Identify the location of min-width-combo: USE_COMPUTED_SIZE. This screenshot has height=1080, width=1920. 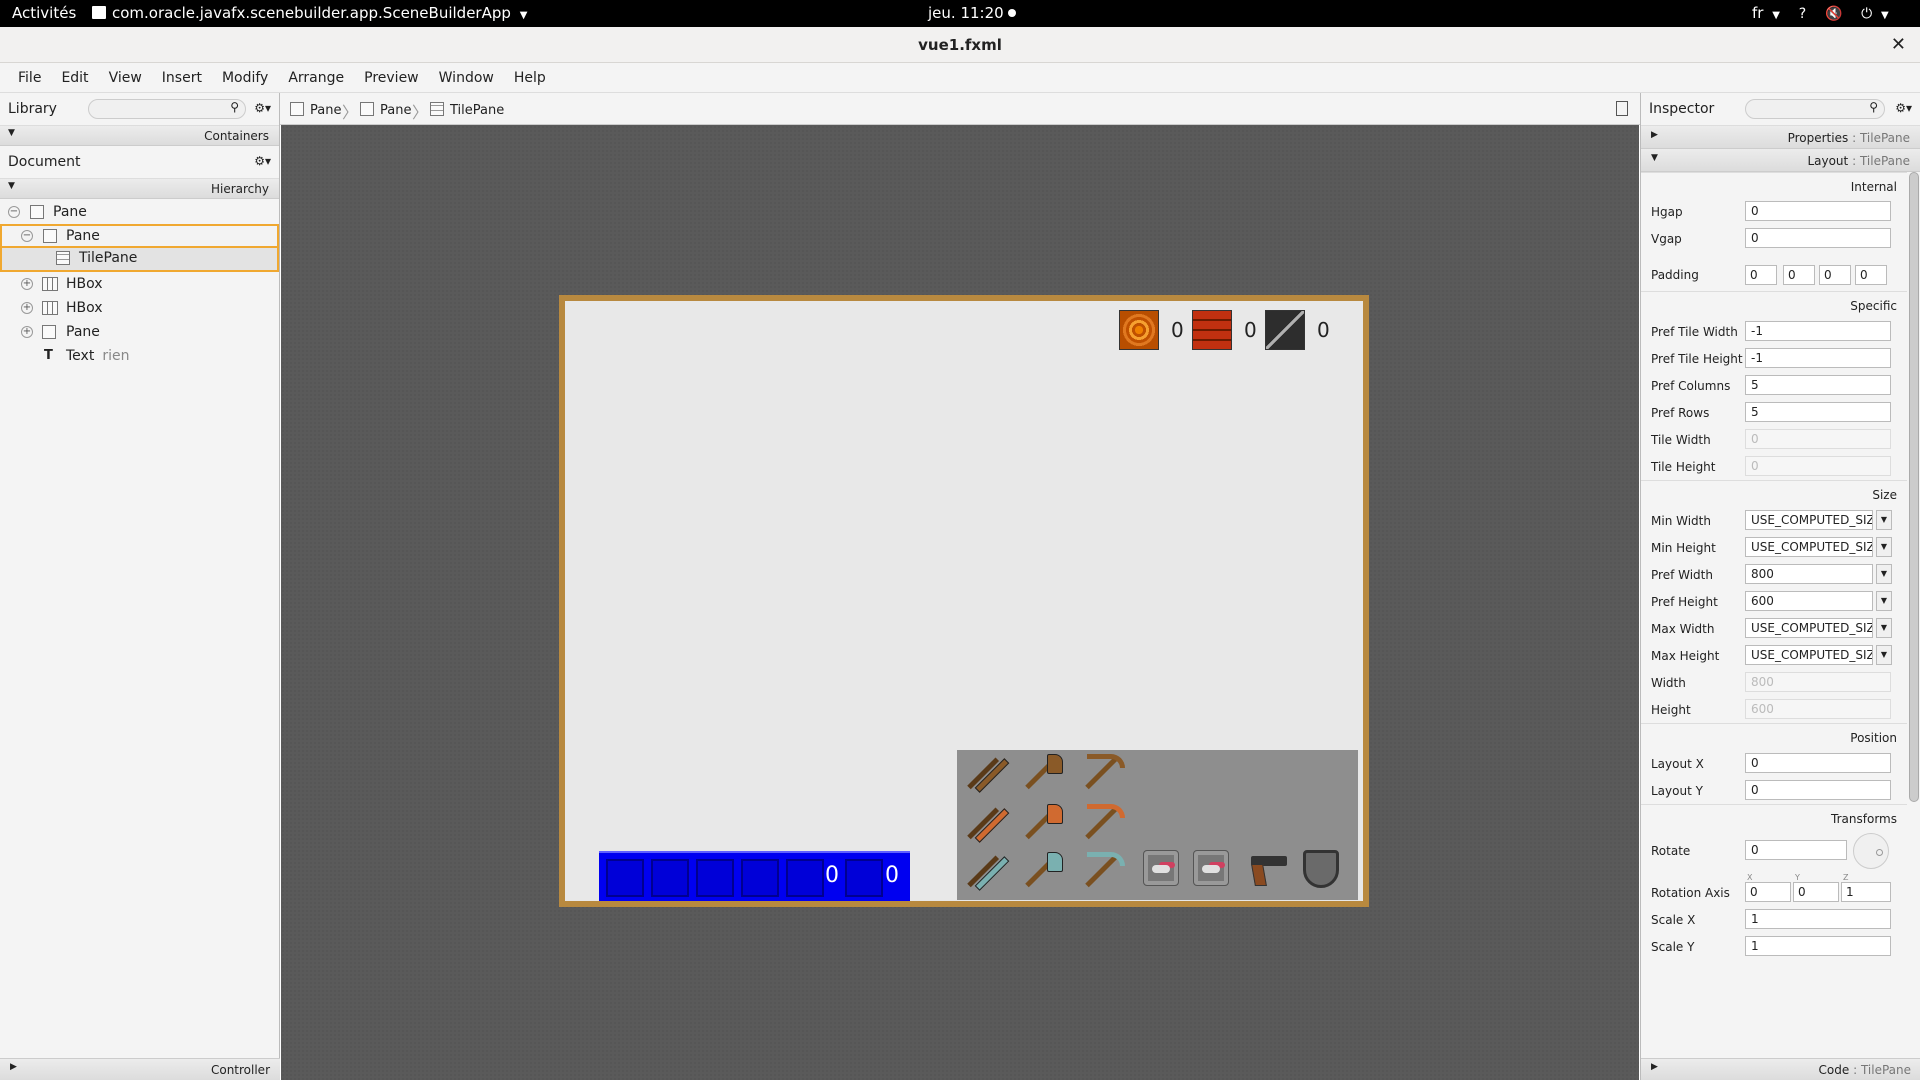
(1809, 520).